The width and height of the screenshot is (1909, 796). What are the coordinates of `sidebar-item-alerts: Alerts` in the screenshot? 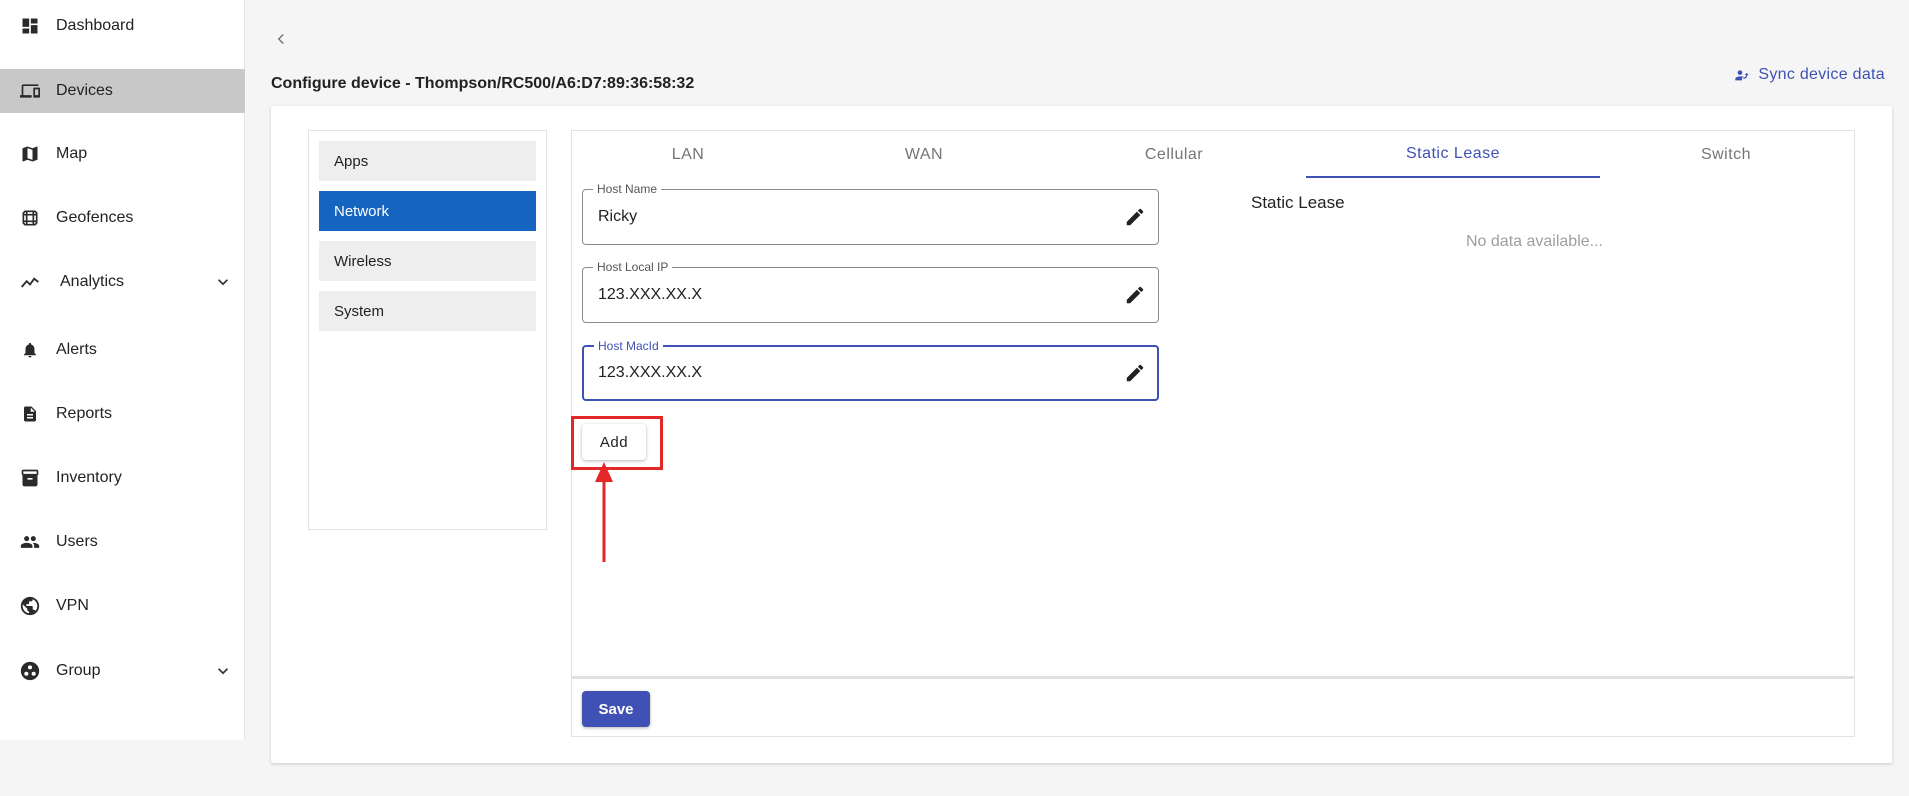 It's located at (122, 350).